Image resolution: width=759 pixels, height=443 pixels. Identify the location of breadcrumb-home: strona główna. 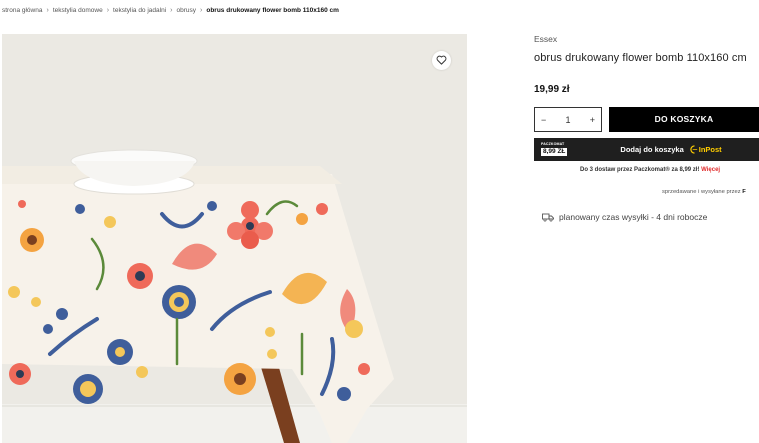
(22, 10).